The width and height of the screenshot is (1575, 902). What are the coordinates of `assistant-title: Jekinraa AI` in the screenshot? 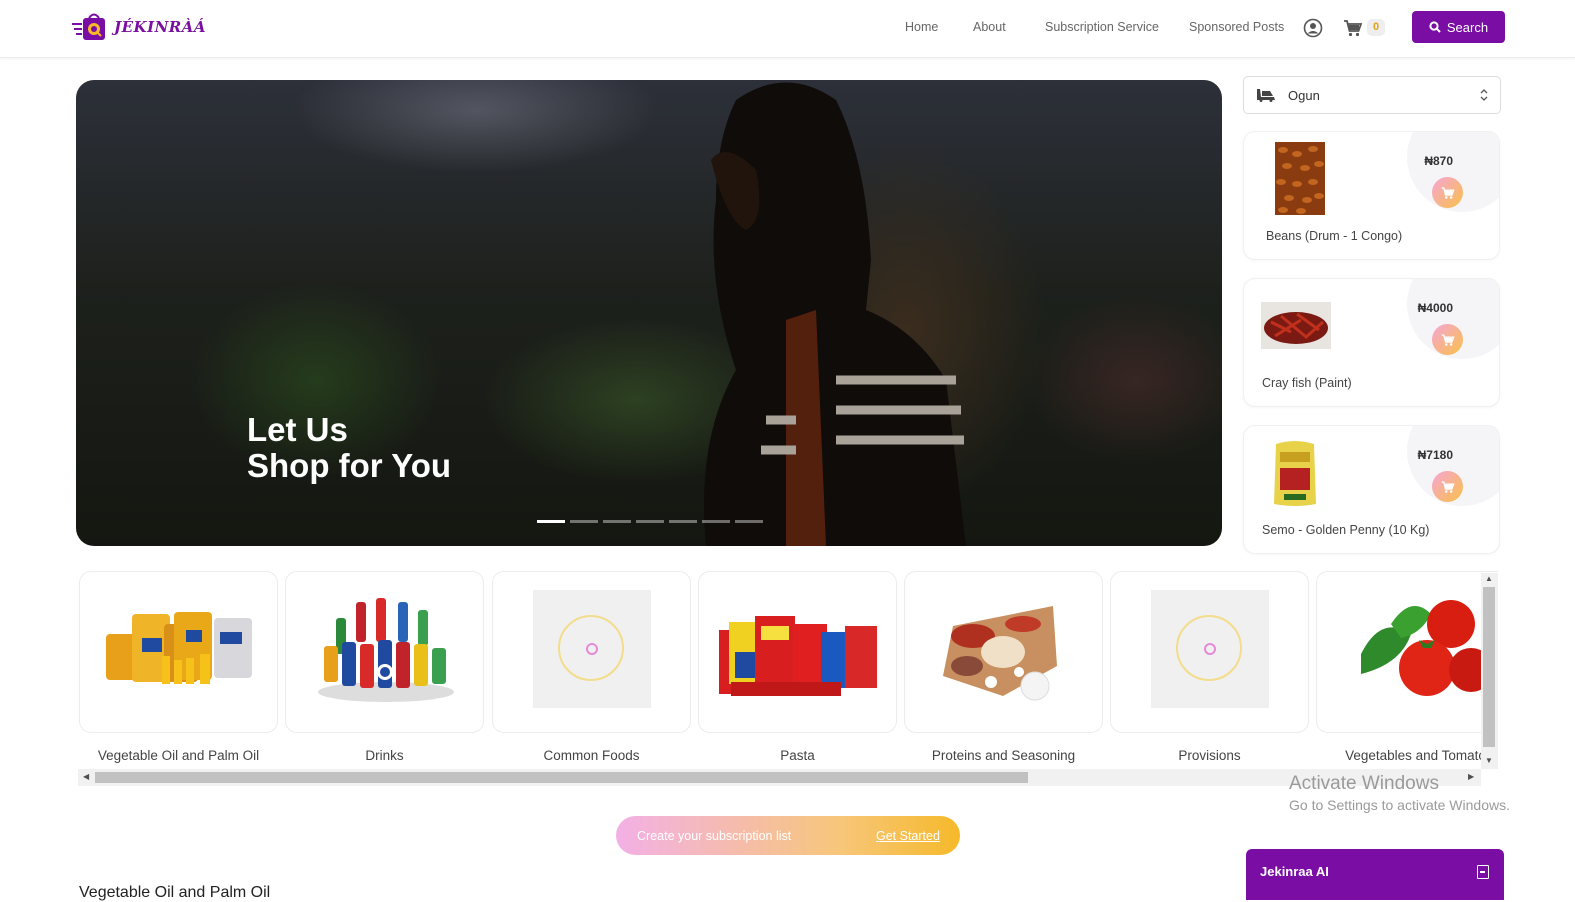 It's located at (1294, 871).